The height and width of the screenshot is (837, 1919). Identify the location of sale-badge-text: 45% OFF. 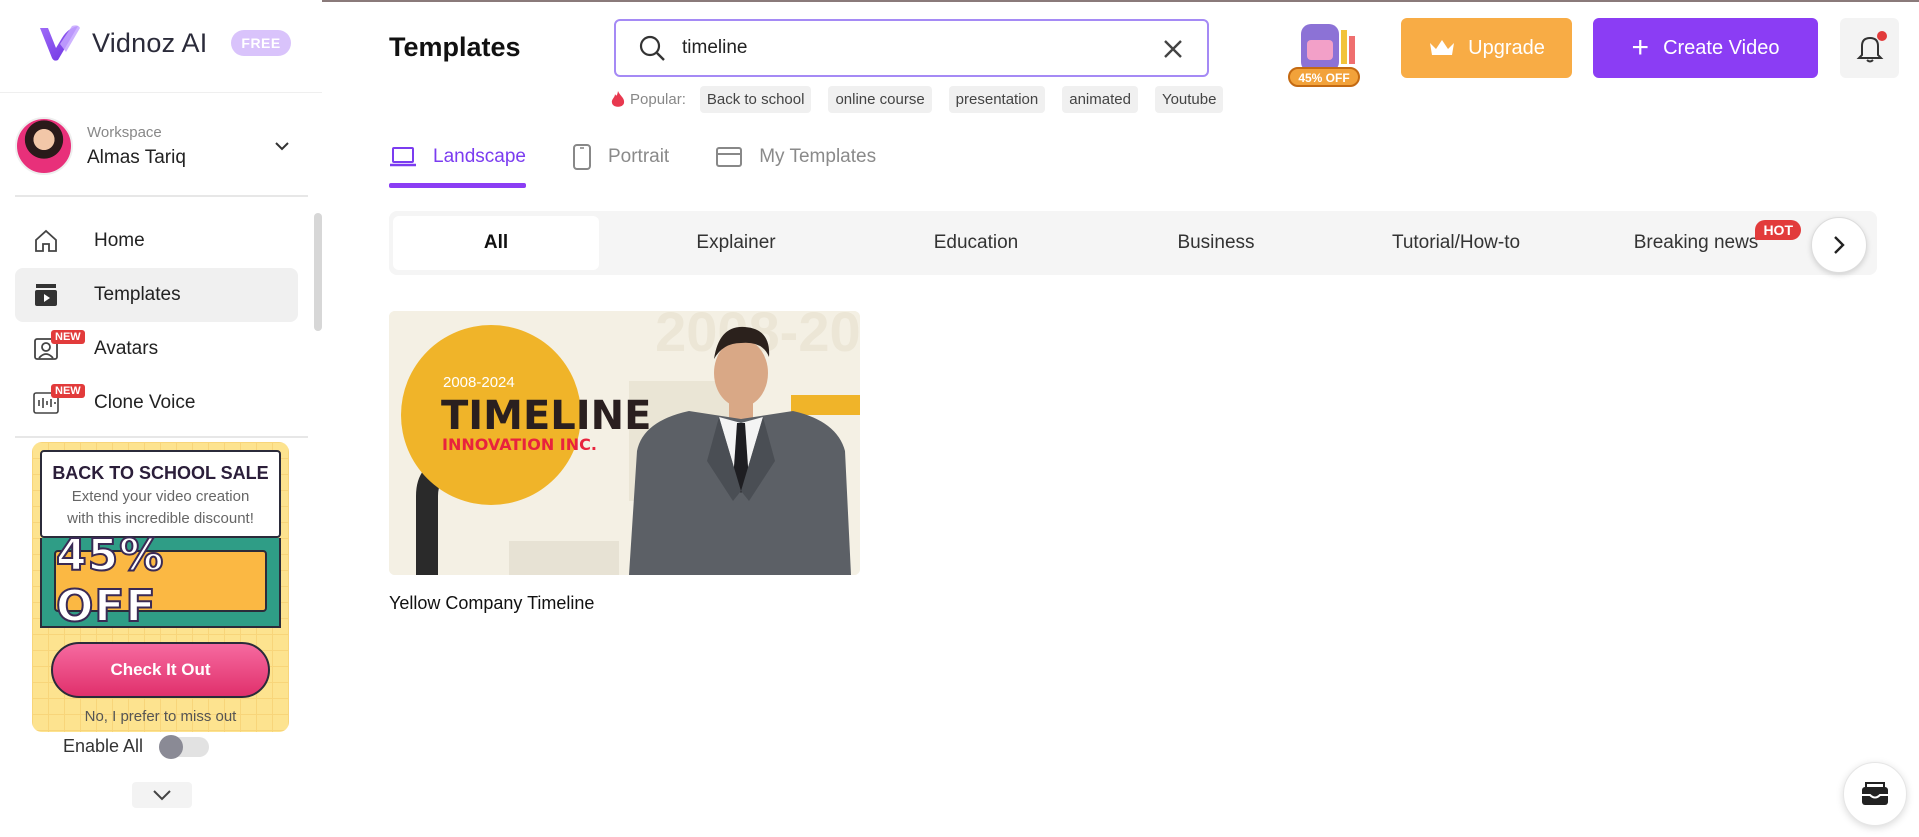
(1323, 78).